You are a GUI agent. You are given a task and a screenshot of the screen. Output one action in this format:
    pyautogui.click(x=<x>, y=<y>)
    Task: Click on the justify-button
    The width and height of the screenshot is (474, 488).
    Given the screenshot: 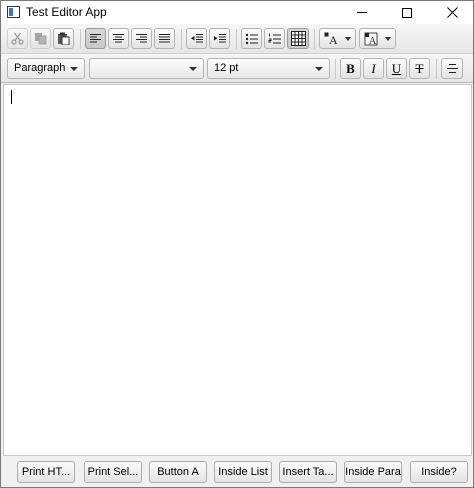 What is the action you would take?
    pyautogui.click(x=164, y=38)
    